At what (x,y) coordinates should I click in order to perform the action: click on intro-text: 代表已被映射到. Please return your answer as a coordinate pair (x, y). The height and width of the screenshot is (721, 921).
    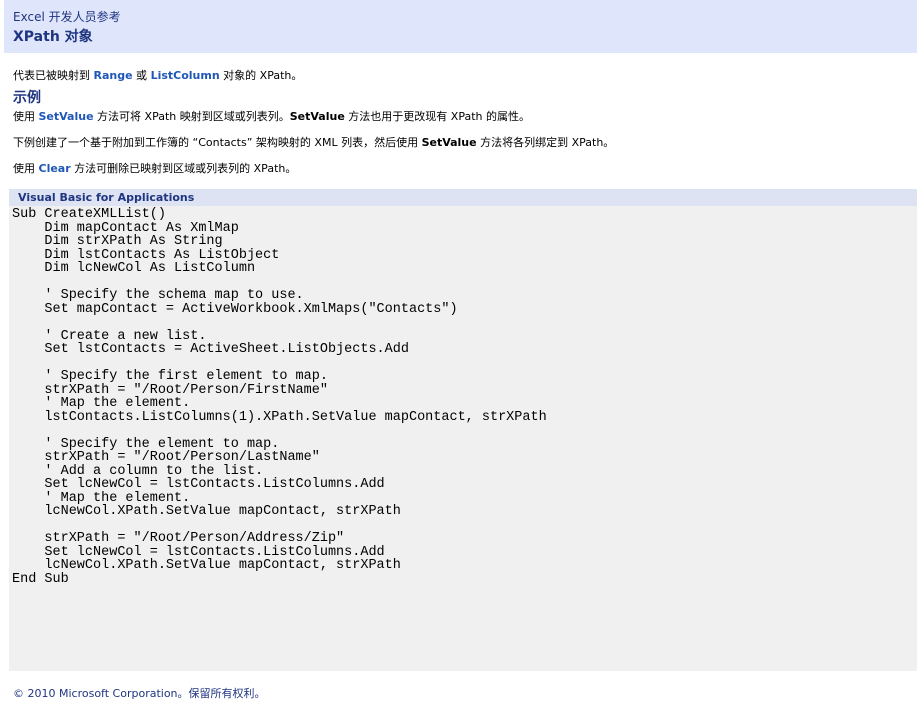
    Looking at the image, I should click on (53, 75).